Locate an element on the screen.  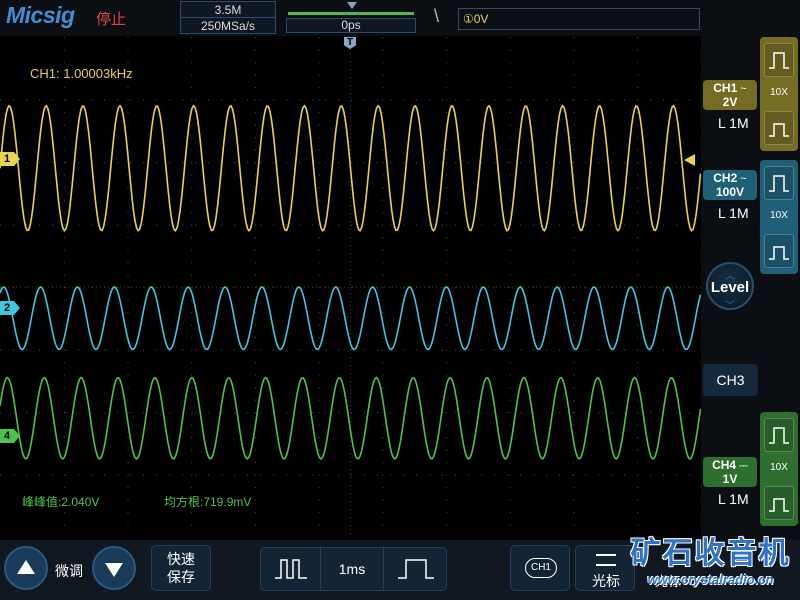
chevron-down-icon: ﹀ is located at coordinates (730, 306).